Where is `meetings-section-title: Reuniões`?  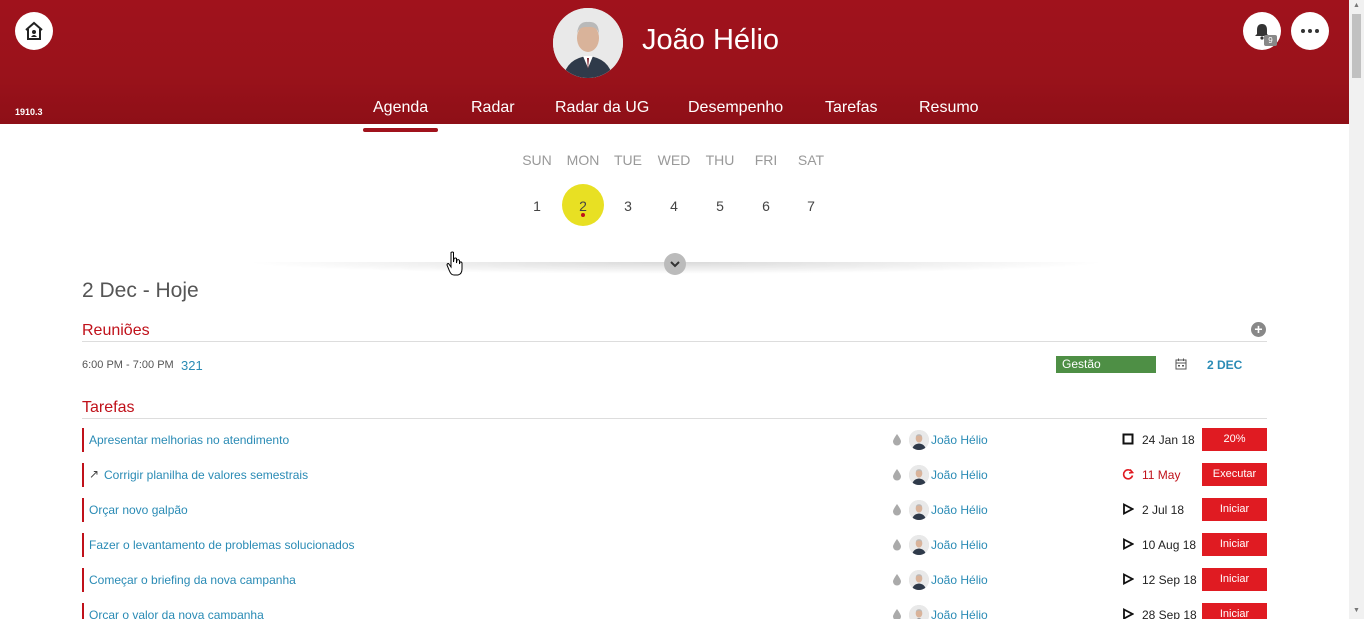
meetings-section-title: Reuniões is located at coordinates (116, 330).